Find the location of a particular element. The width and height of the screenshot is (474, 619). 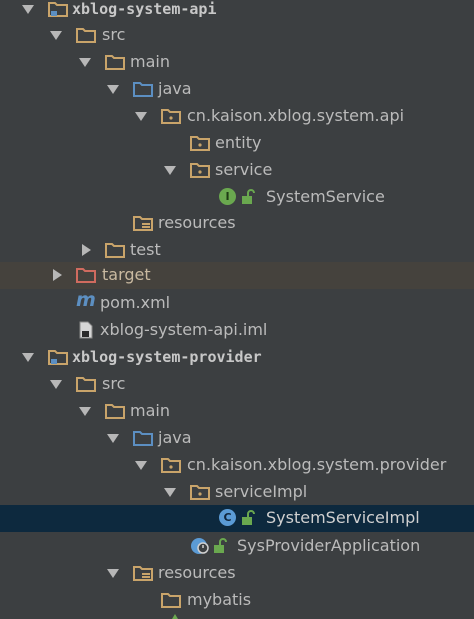

tree-row-module-provider: xblog-system-provider is located at coordinates (237, 357).